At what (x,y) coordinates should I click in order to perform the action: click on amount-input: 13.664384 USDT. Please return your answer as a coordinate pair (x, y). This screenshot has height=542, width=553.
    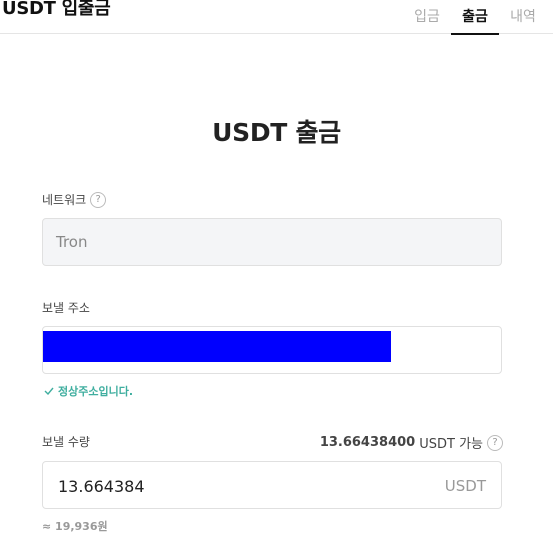
    Looking at the image, I should click on (272, 485).